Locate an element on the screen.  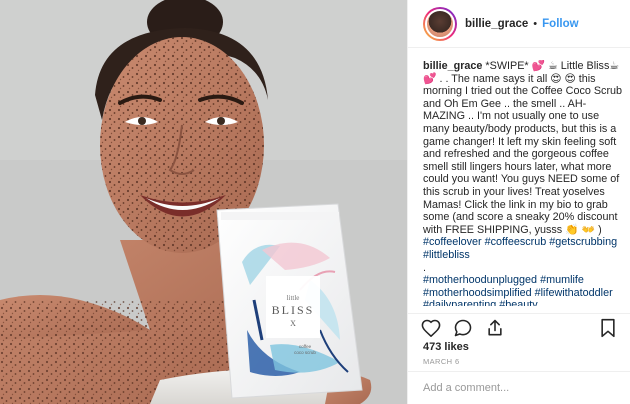
avatar is located at coordinates (440, 23).